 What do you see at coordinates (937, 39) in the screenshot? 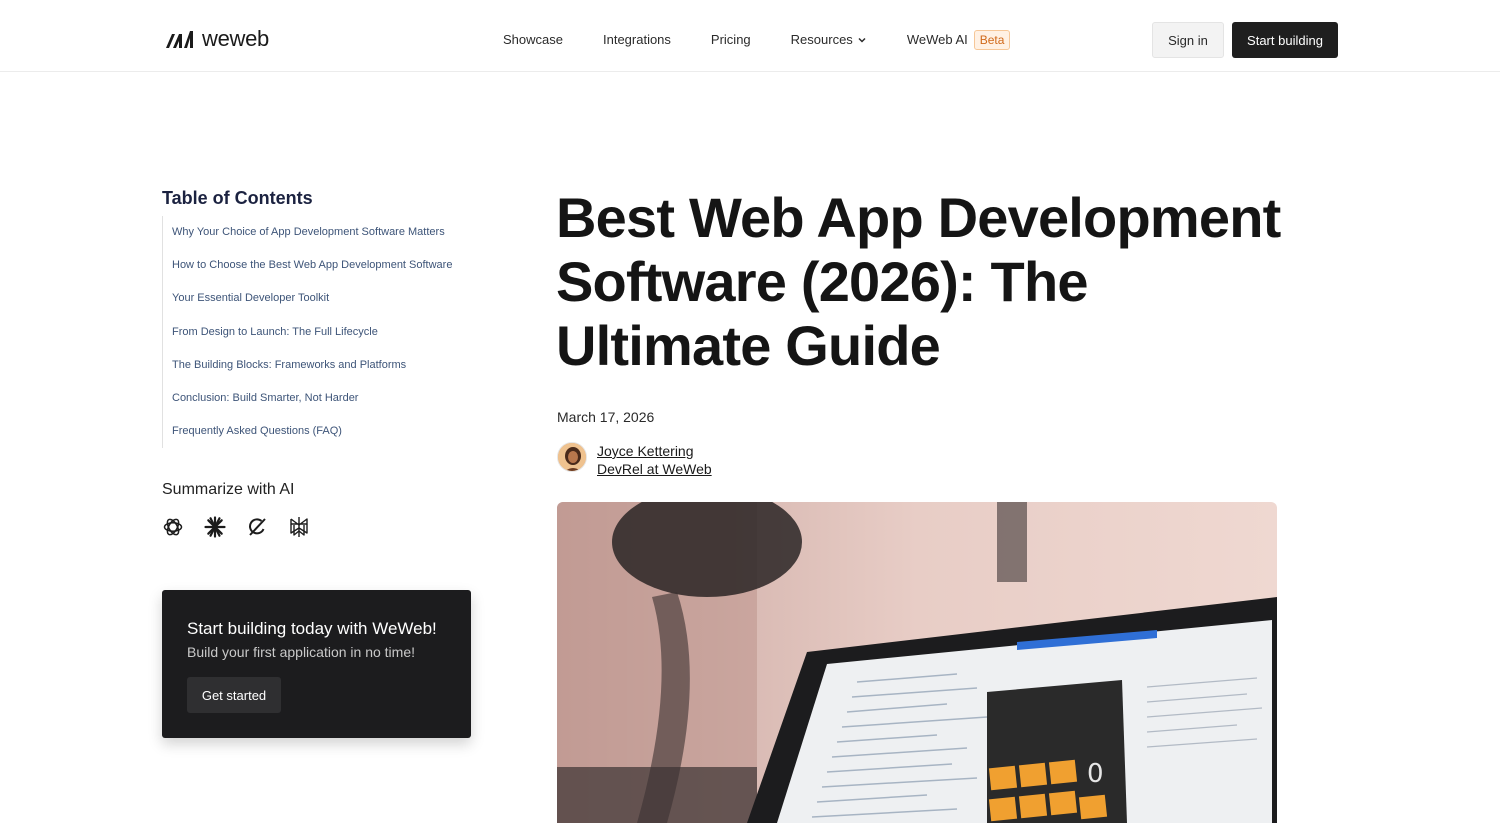
I see `nav-weweb-ai-label: WeWeb AI` at bounding box center [937, 39].